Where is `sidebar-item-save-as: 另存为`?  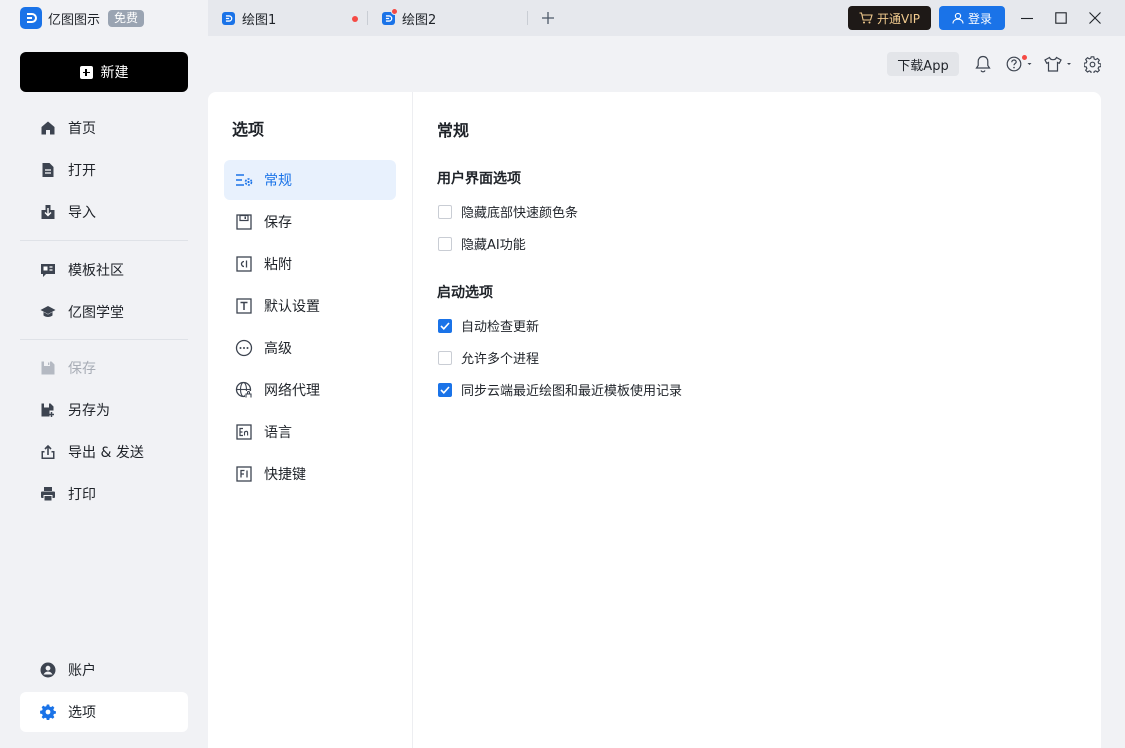
sidebar-item-save-as: 另存为 is located at coordinates (104, 410).